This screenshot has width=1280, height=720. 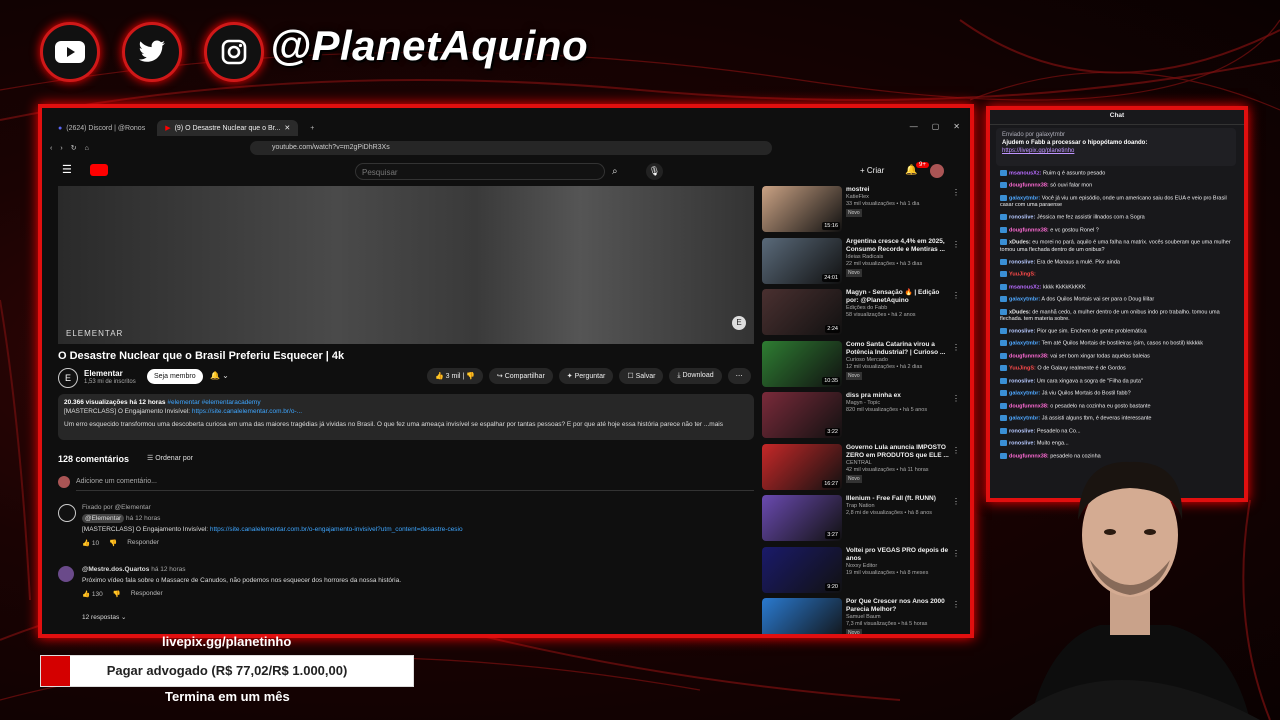 What do you see at coordinates (802, 260) in the screenshot?
I see `video-thumbnail: 24:01` at bounding box center [802, 260].